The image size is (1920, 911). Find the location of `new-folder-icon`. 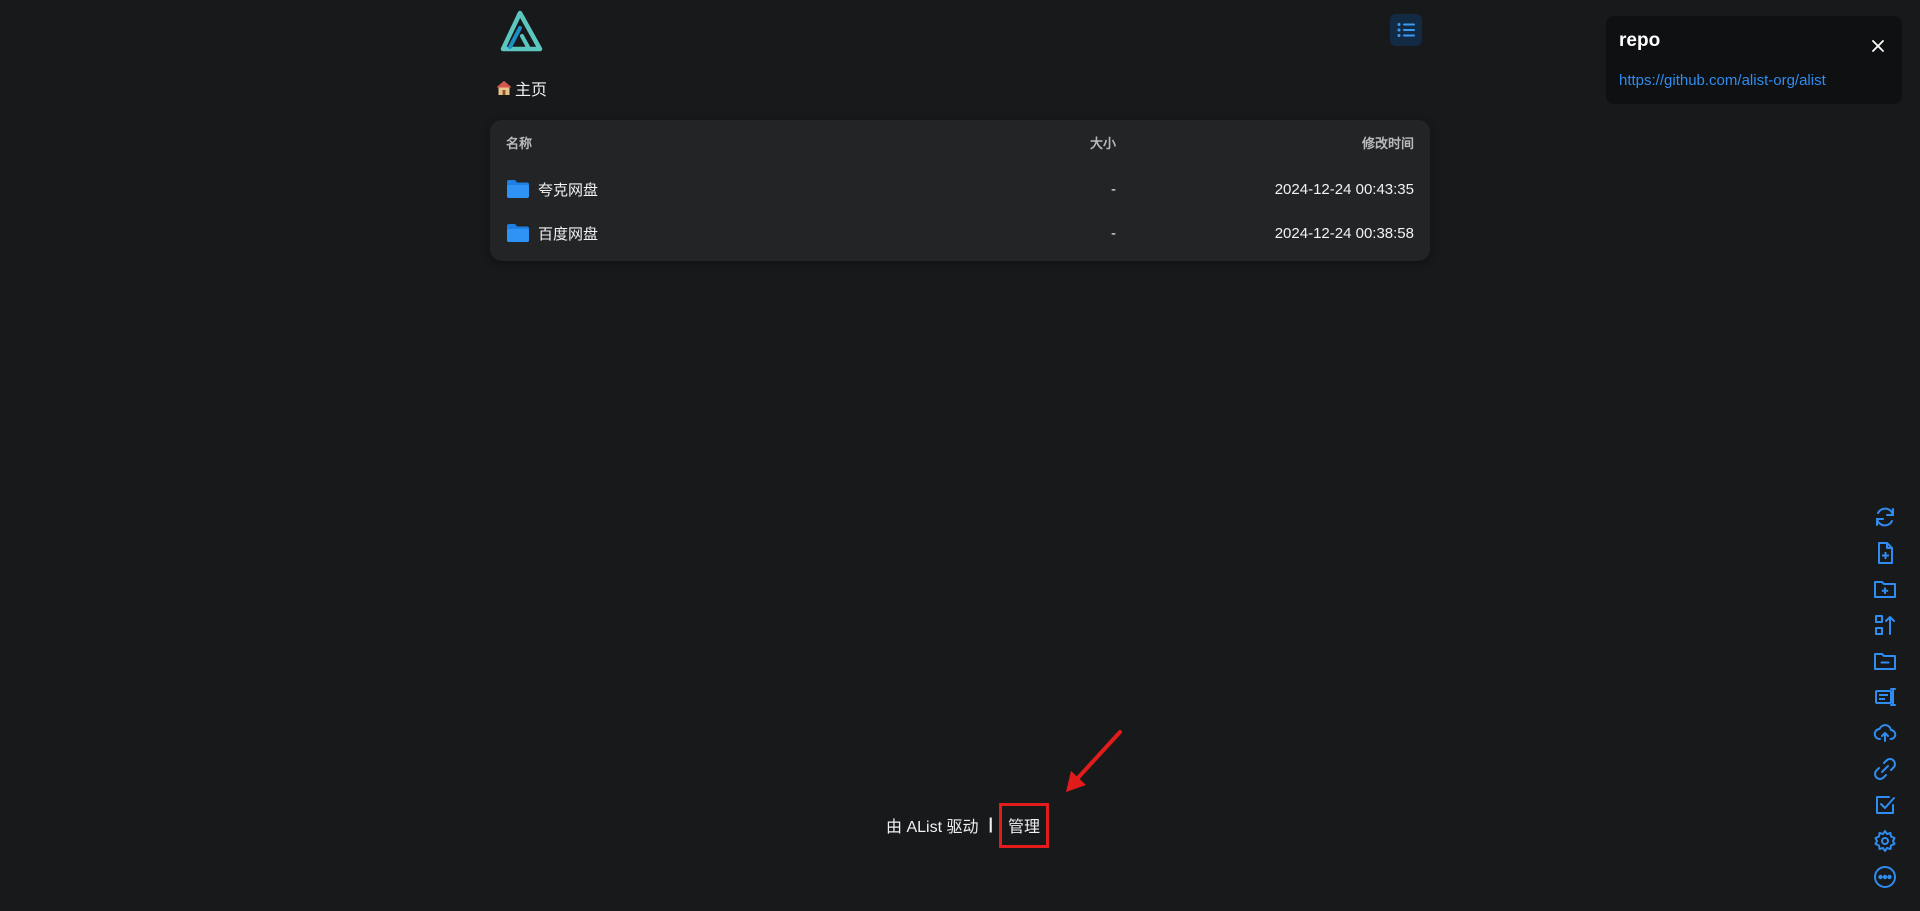

new-folder-icon is located at coordinates (1885, 589).